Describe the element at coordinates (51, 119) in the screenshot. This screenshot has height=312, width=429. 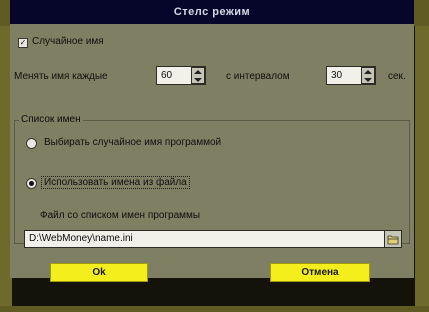
I see `names-list-label: Список имен` at that location.